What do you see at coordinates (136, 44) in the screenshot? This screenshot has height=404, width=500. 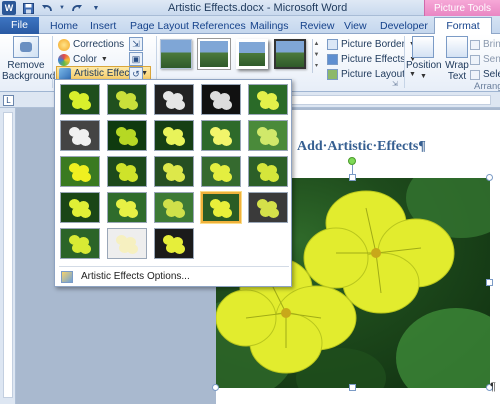 I see `compress-pictures-icon: ⇲` at bounding box center [136, 44].